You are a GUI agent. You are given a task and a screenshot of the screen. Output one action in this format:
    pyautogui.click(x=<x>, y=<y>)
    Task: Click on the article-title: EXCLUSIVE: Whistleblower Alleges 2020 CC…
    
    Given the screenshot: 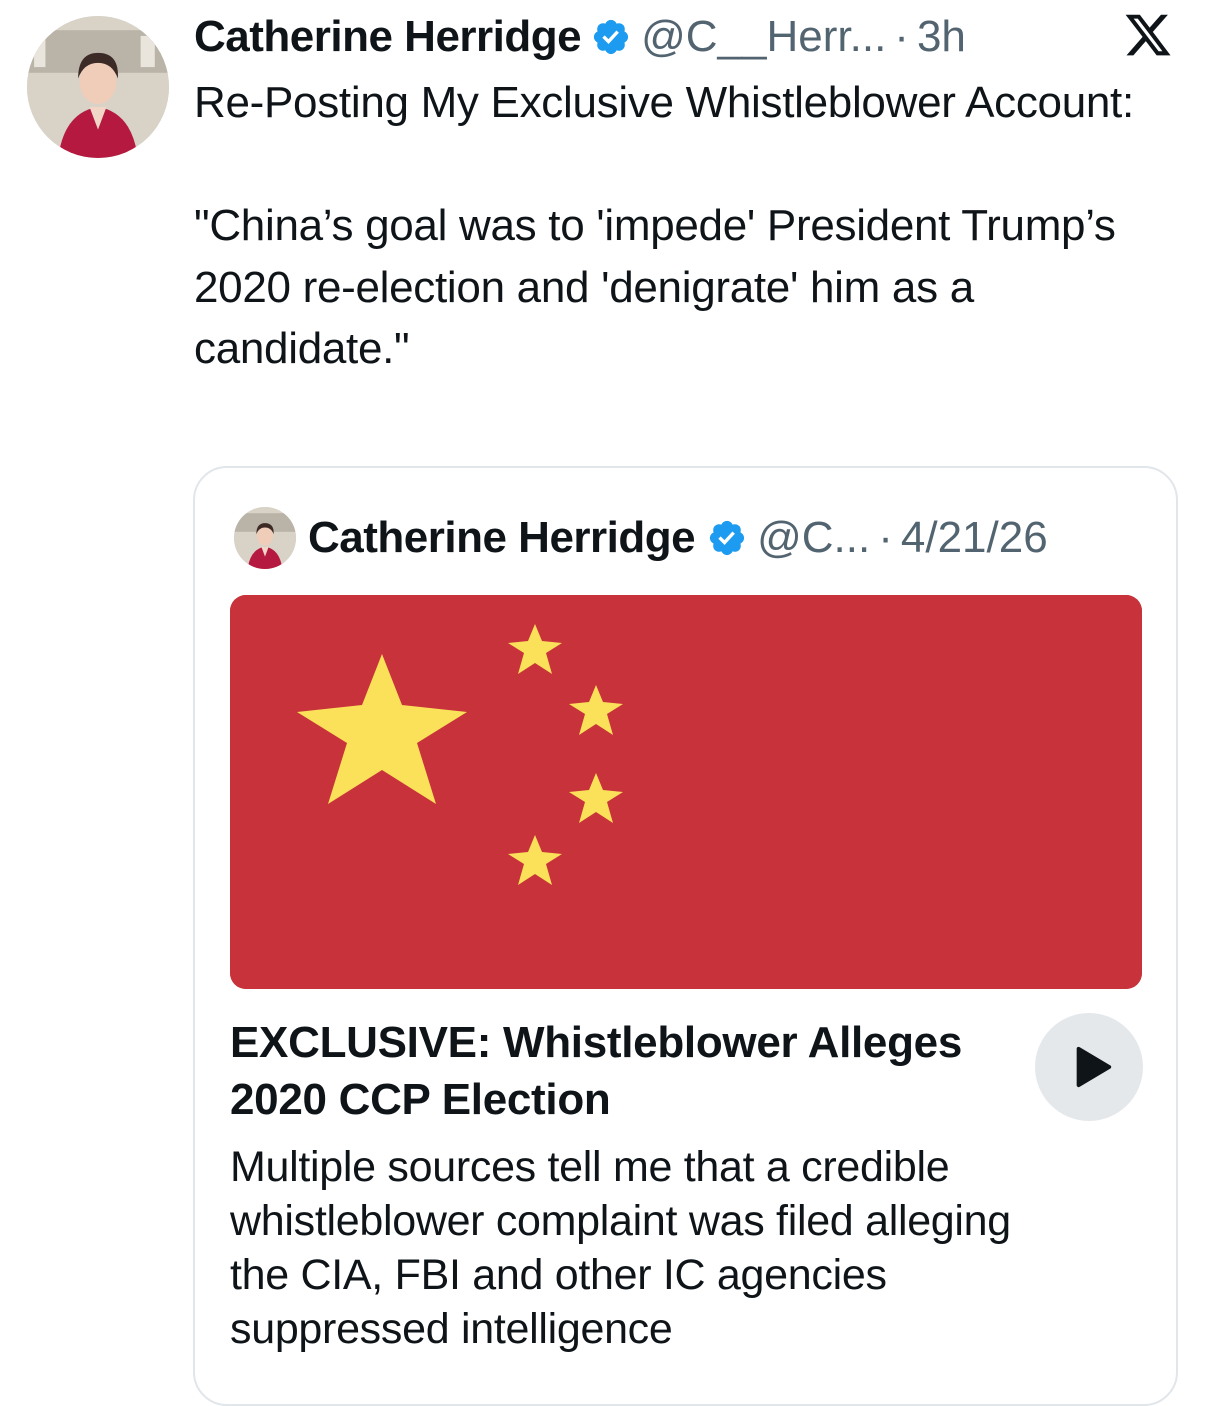 What is the action you would take?
    pyautogui.click(x=620, y=1071)
    